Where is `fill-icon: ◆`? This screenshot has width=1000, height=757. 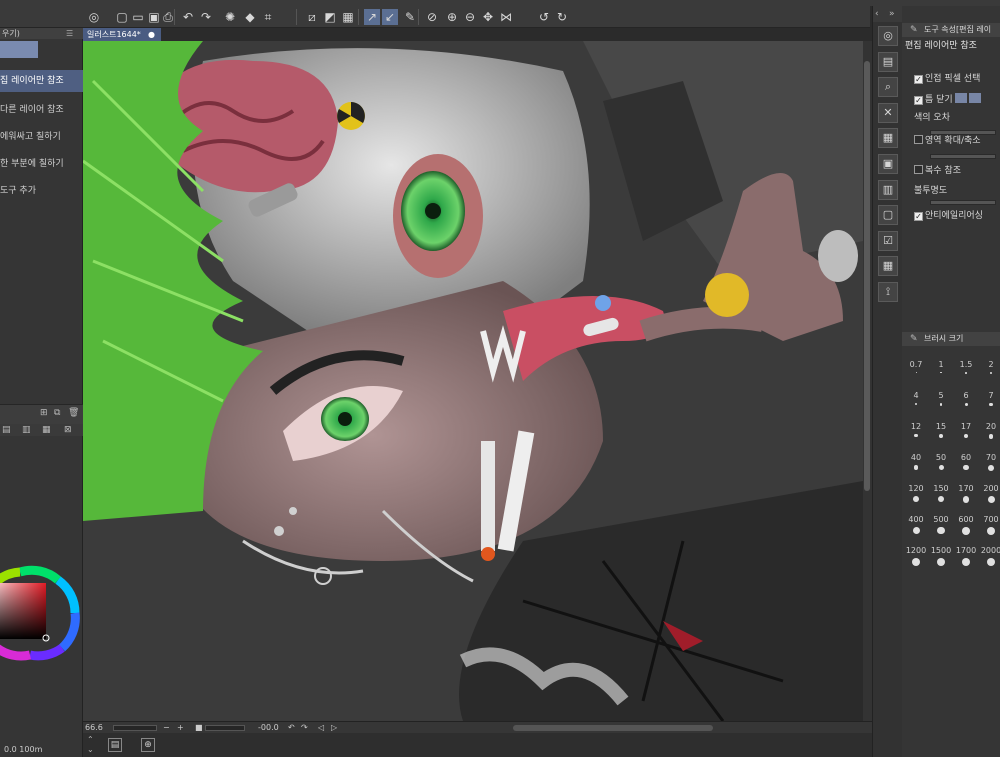 fill-icon: ◆ is located at coordinates (250, 17).